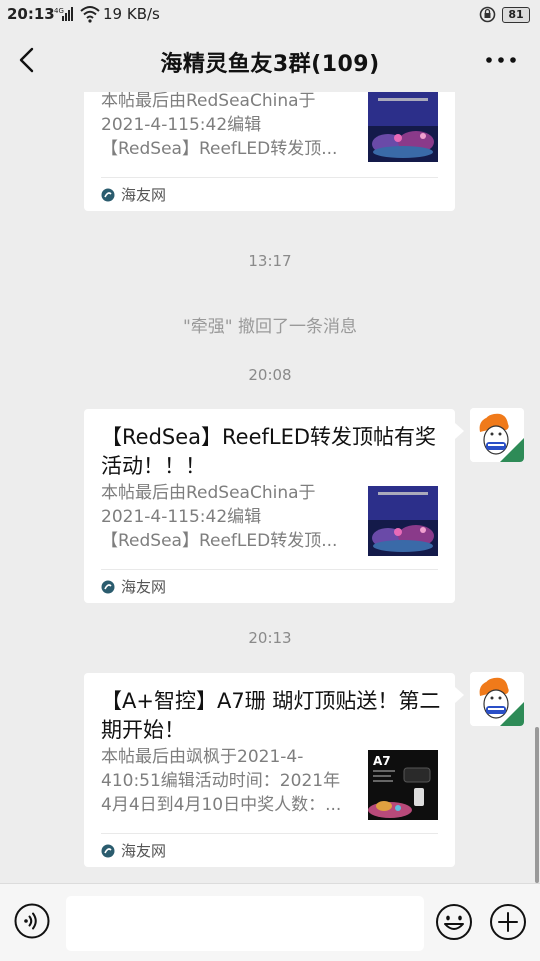 The height and width of the screenshot is (961, 540). I want to click on status-bar: 20:13 4G 19 KB/s 81, so click(270, 15).